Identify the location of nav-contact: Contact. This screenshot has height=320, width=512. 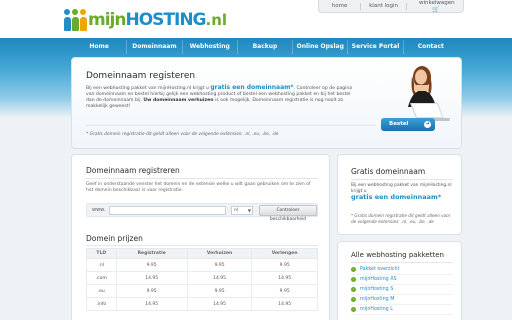
(431, 47).